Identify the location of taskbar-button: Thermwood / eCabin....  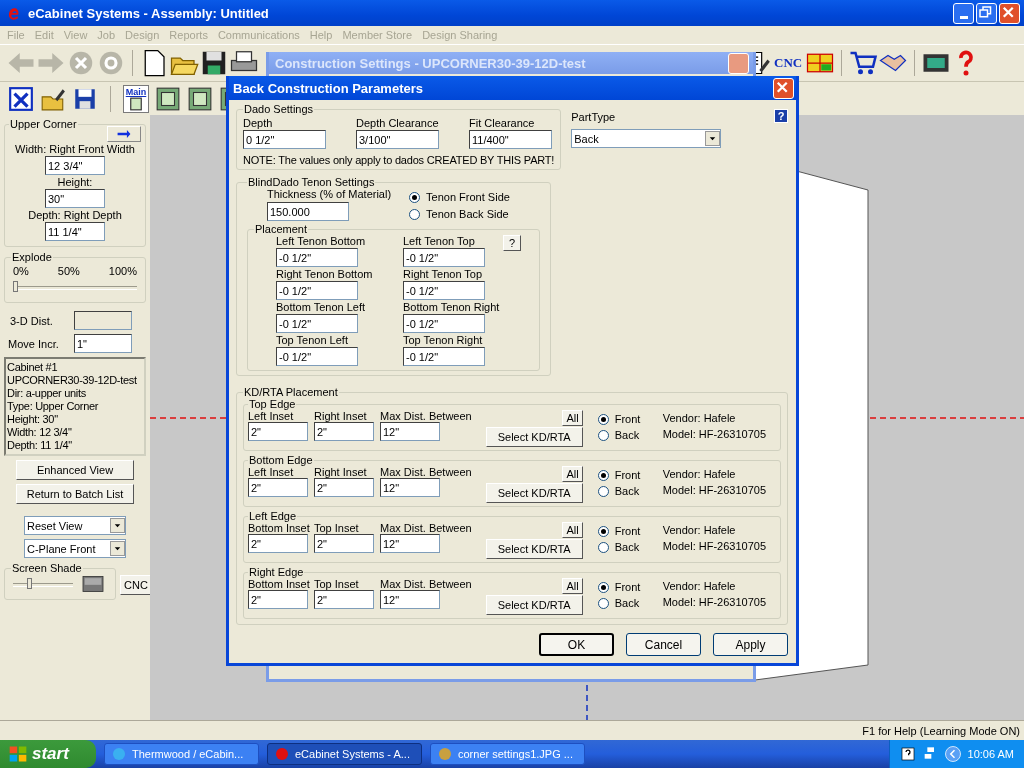
(181, 754).